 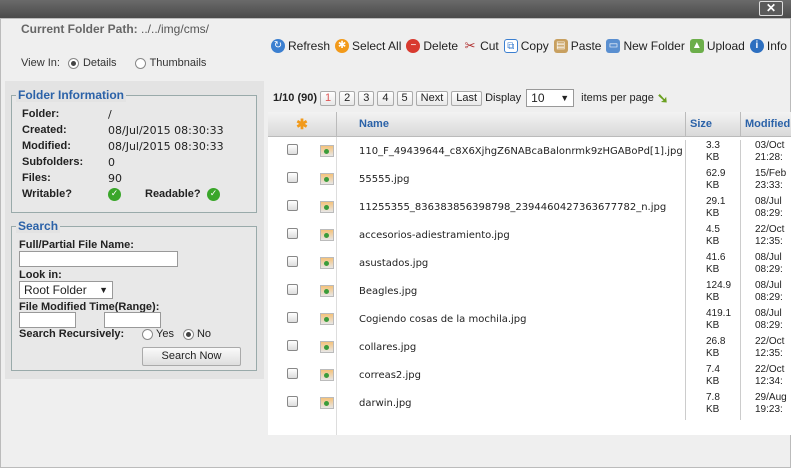 I want to click on file-size-cell: 26.8 KB, so click(x=712, y=350).